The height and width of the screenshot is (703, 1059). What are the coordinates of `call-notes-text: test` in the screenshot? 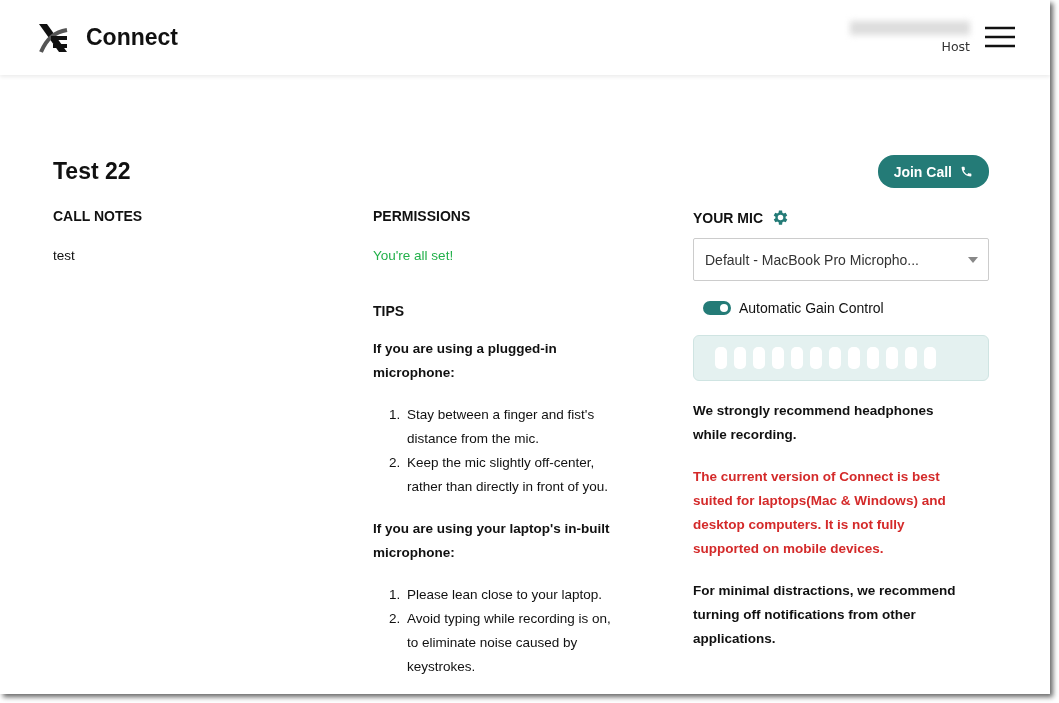 It's located at (64, 255).